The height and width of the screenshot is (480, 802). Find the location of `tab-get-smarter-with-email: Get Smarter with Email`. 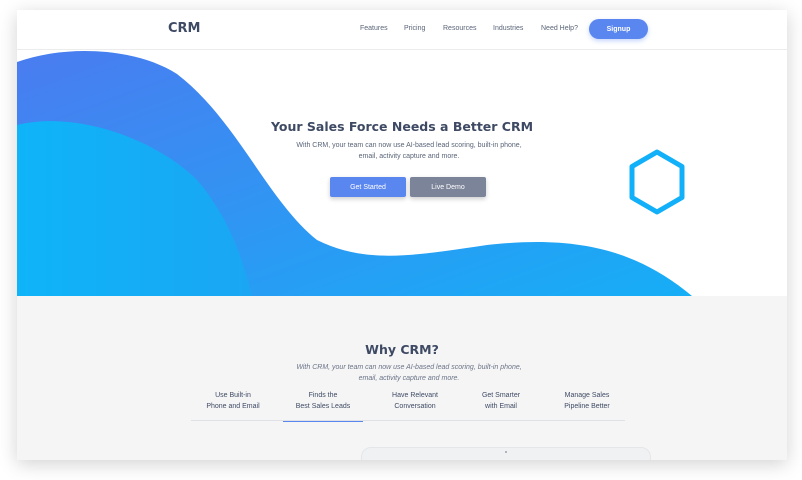

tab-get-smarter-with-email: Get Smarter with Email is located at coordinates (501, 406).